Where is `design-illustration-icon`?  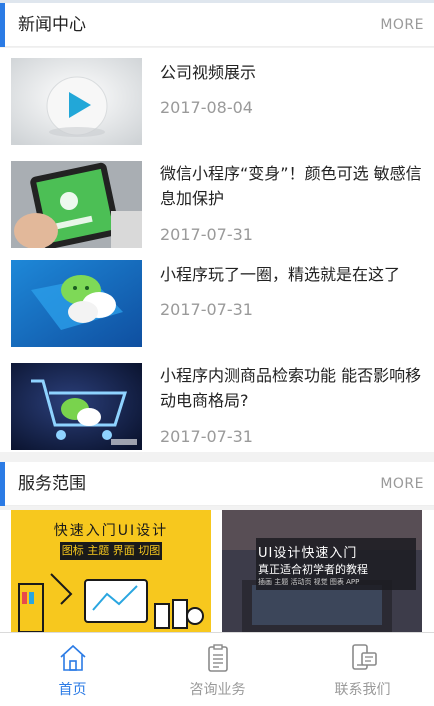 design-illustration-icon is located at coordinates (111, 602).